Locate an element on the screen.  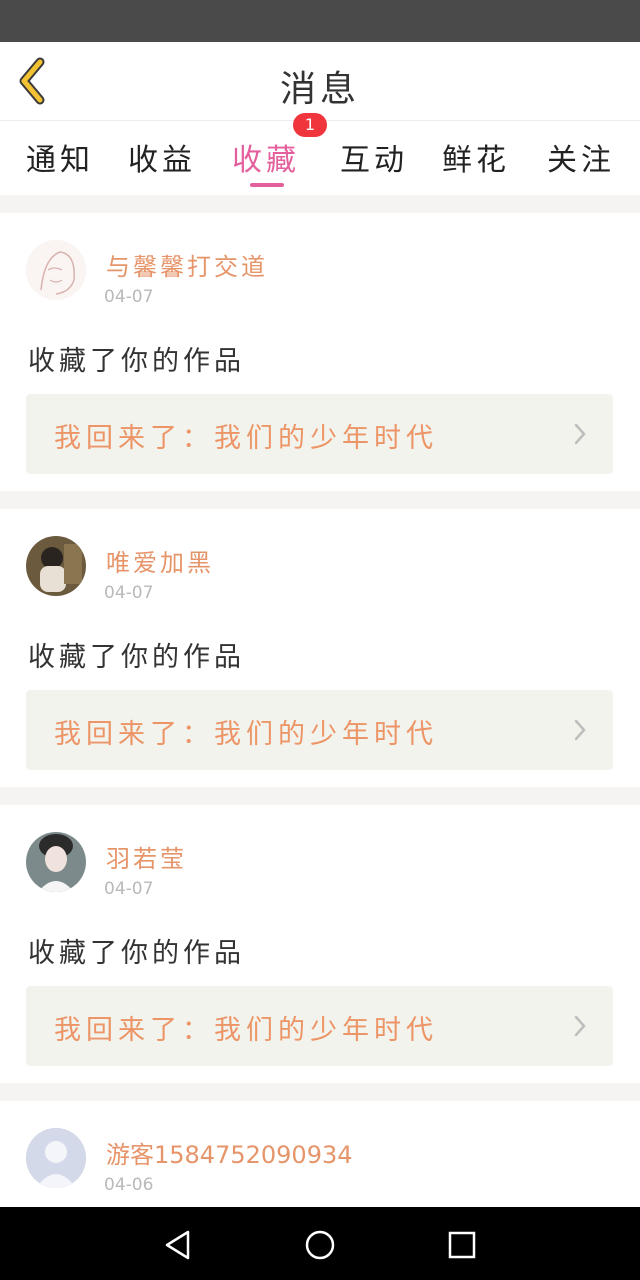
tab-earnings: 收益 is located at coordinates (162, 163).